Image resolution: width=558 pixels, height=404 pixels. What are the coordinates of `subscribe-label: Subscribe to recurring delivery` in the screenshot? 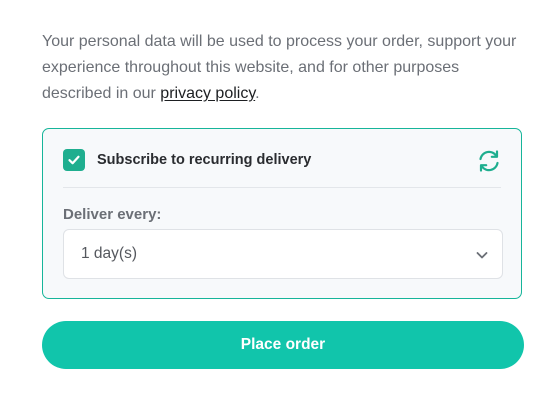 It's located at (204, 160).